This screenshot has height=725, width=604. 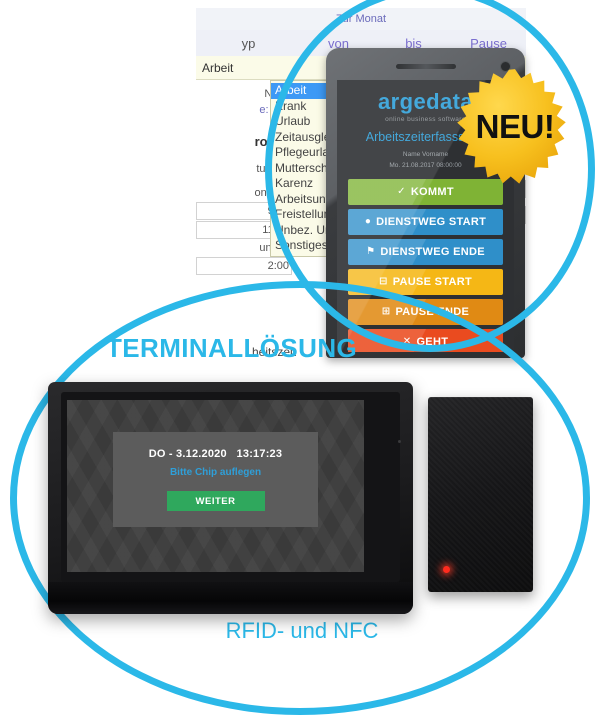 What do you see at coordinates (232, 348) in the screenshot?
I see `label-terminalloesung: TERMINALLÖSUNG` at bounding box center [232, 348].